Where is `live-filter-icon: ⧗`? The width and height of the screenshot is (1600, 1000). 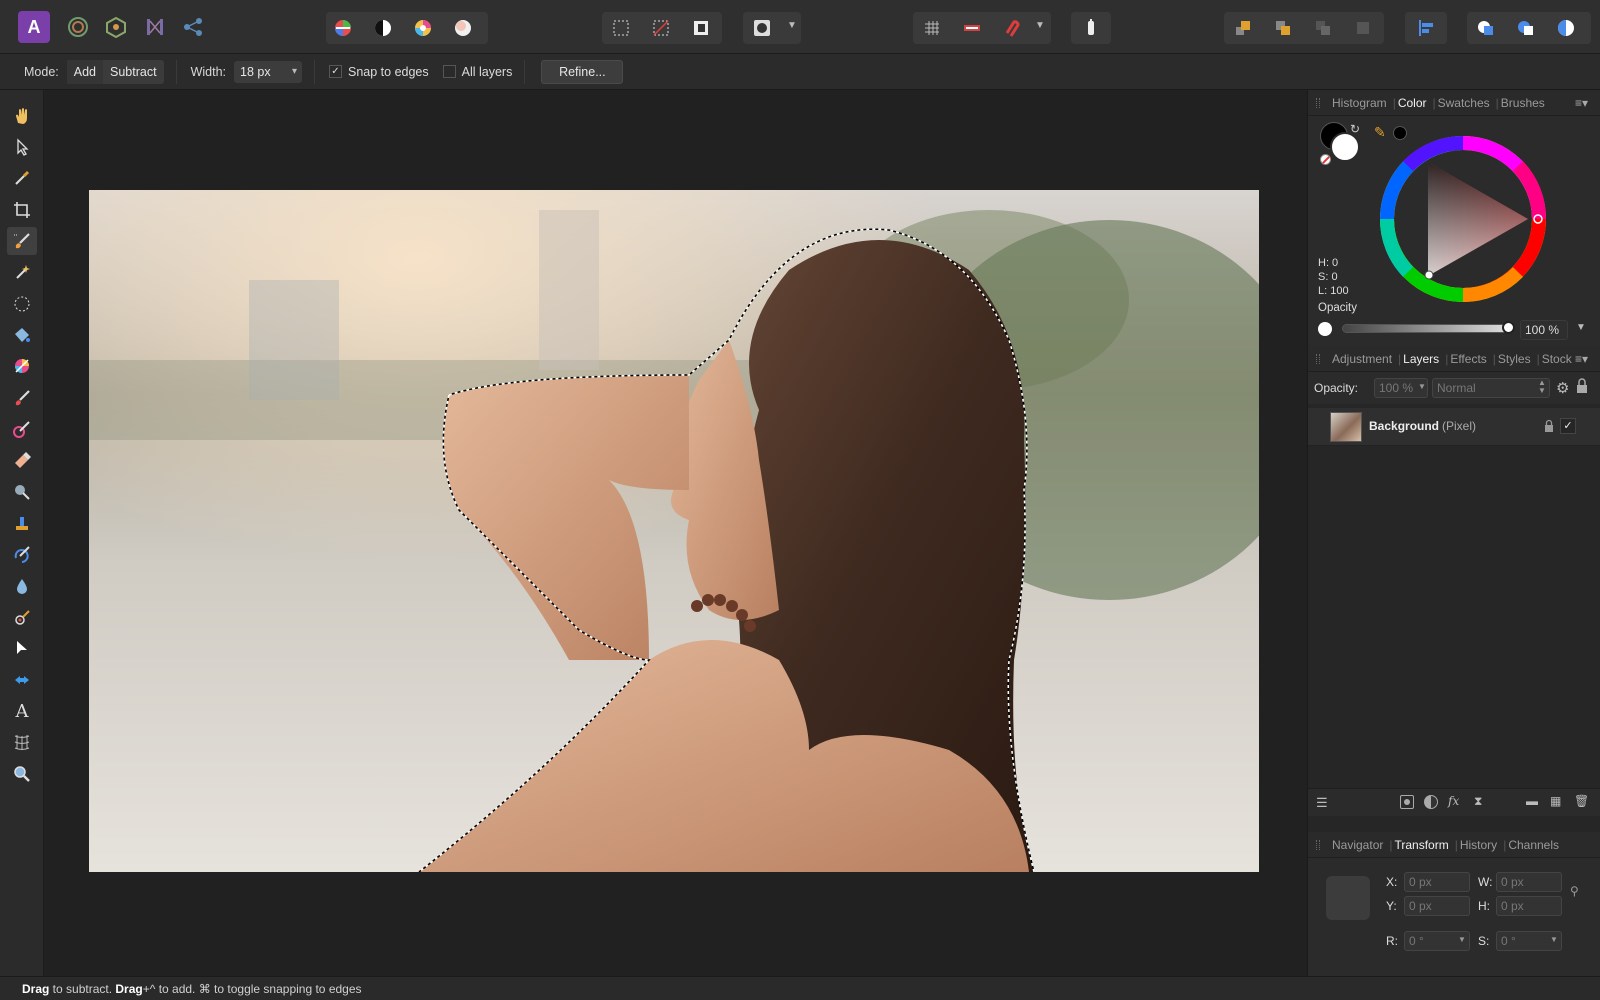
live-filter-icon: ⧗ is located at coordinates (1478, 801).